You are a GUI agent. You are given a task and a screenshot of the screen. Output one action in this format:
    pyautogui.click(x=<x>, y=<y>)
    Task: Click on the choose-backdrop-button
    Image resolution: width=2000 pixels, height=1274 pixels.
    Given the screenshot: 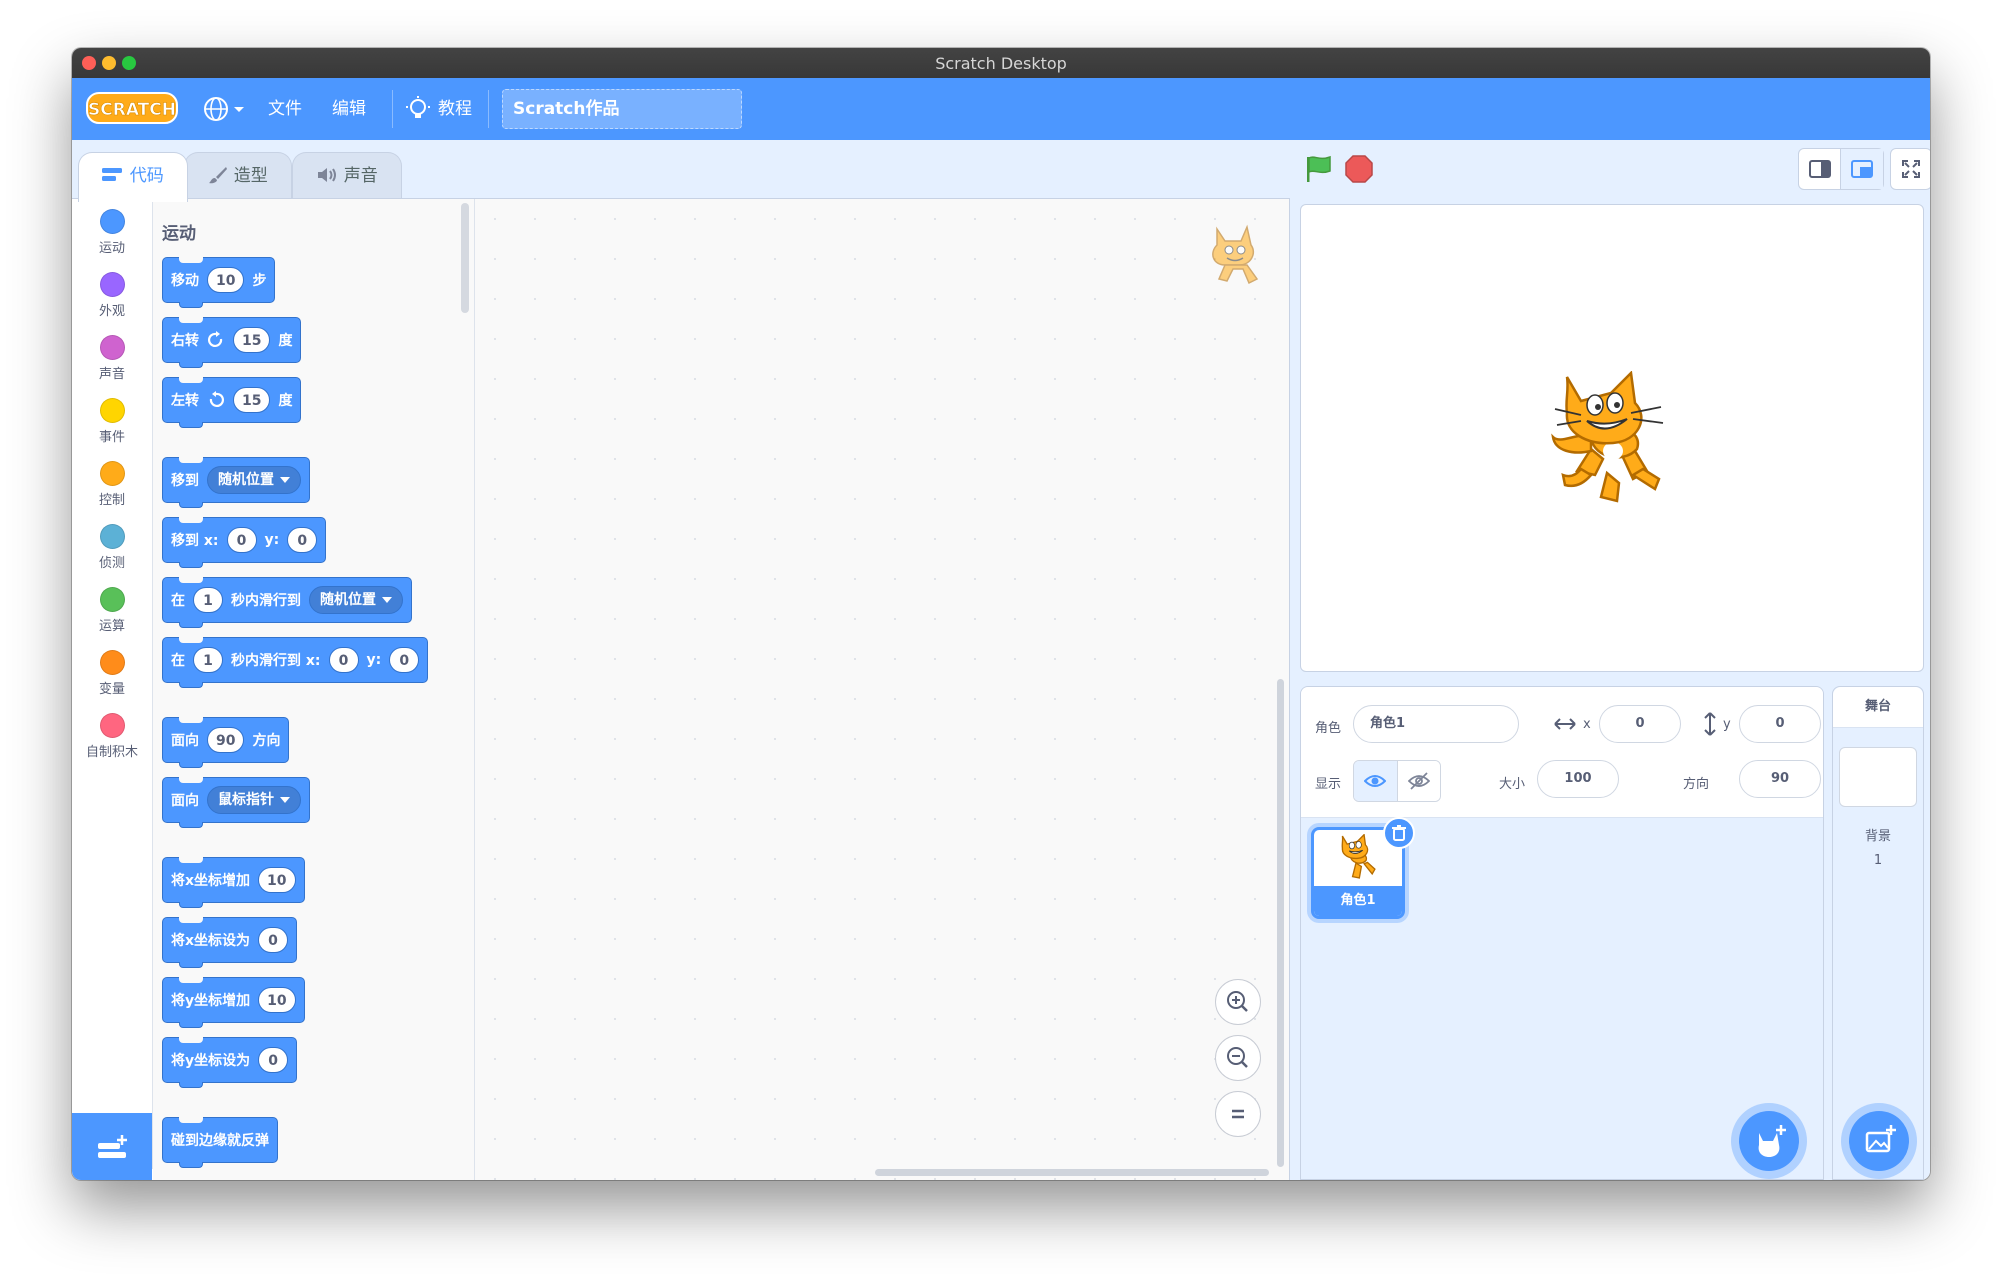 What is the action you would take?
    pyautogui.click(x=1879, y=1141)
    